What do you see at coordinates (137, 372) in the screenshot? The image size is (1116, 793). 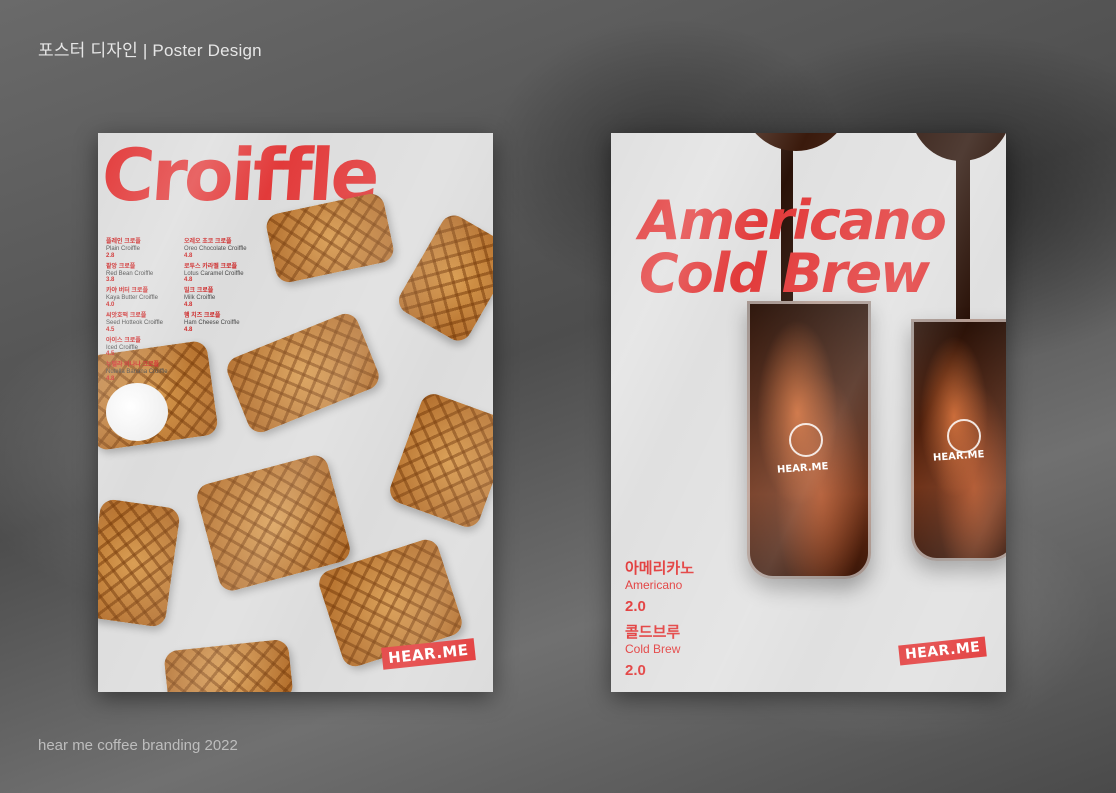 I see `menu-item-en: Nutella Banana Croiffle` at bounding box center [137, 372].